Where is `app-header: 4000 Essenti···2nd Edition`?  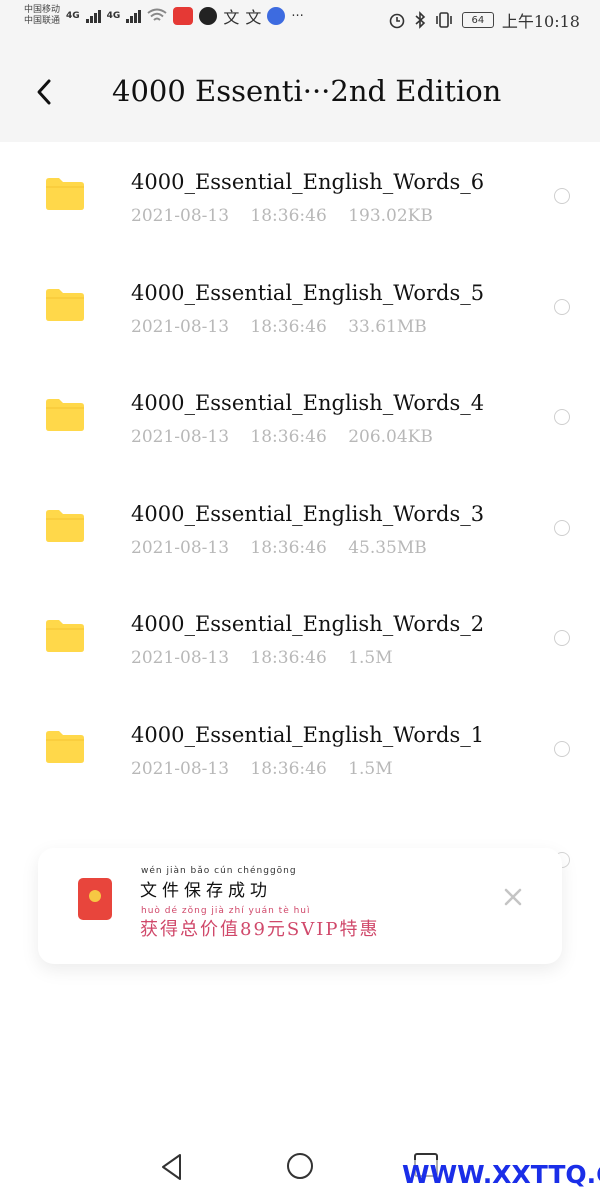
app-header: 4000 Essenti···2nd Edition is located at coordinates (300, 91).